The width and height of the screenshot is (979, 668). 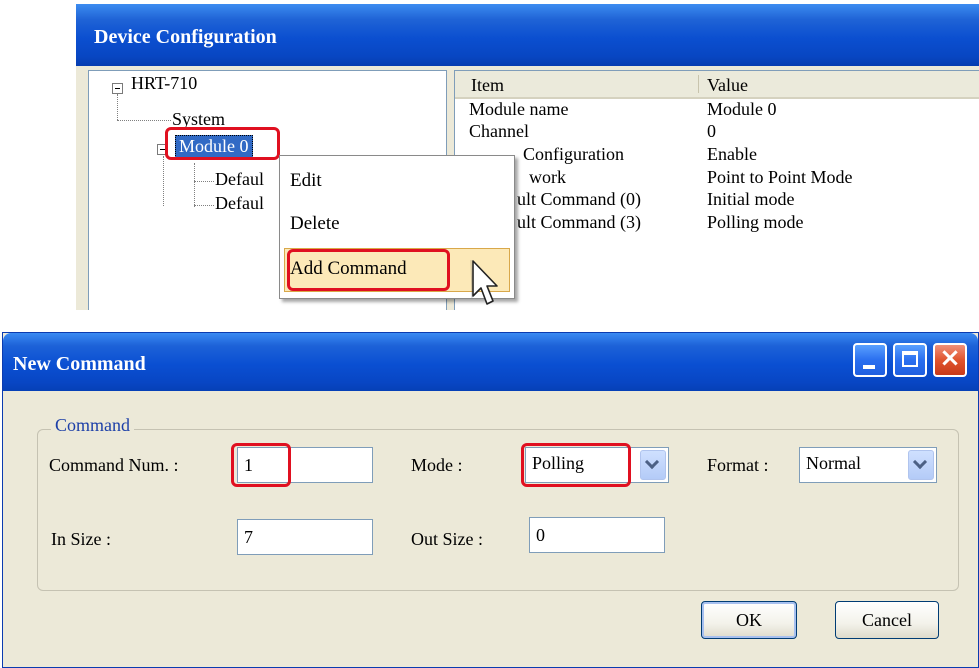 I want to click on maximize-icon, so click(x=910, y=359).